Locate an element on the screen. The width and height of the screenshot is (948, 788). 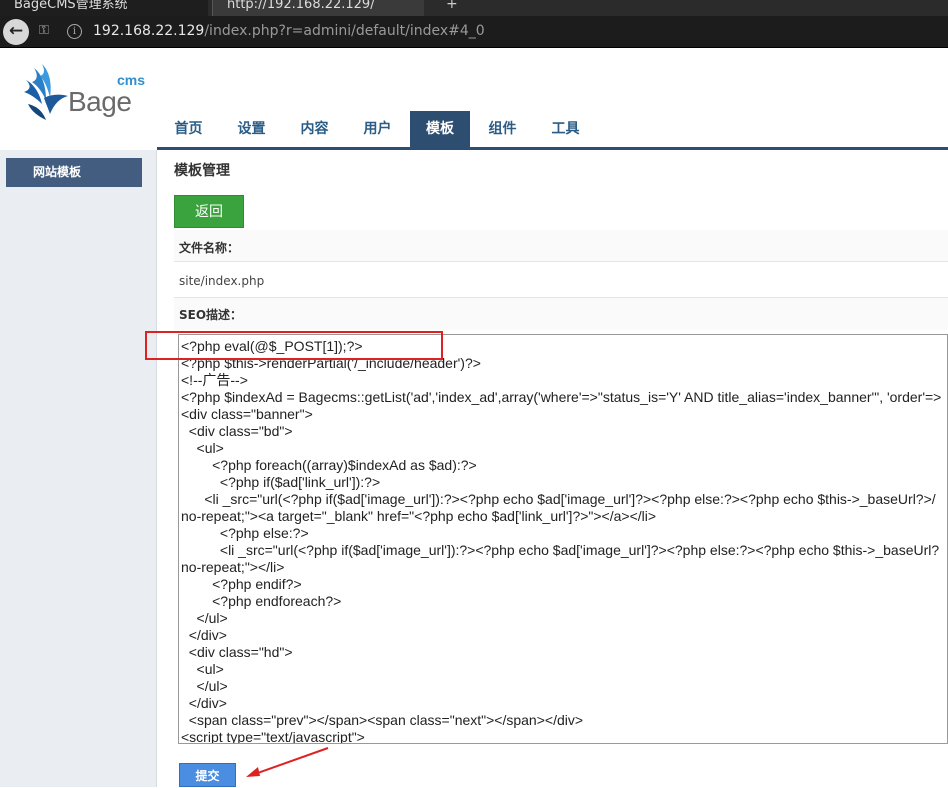
sidebar: 网站模板 is located at coordinates (78, 468).